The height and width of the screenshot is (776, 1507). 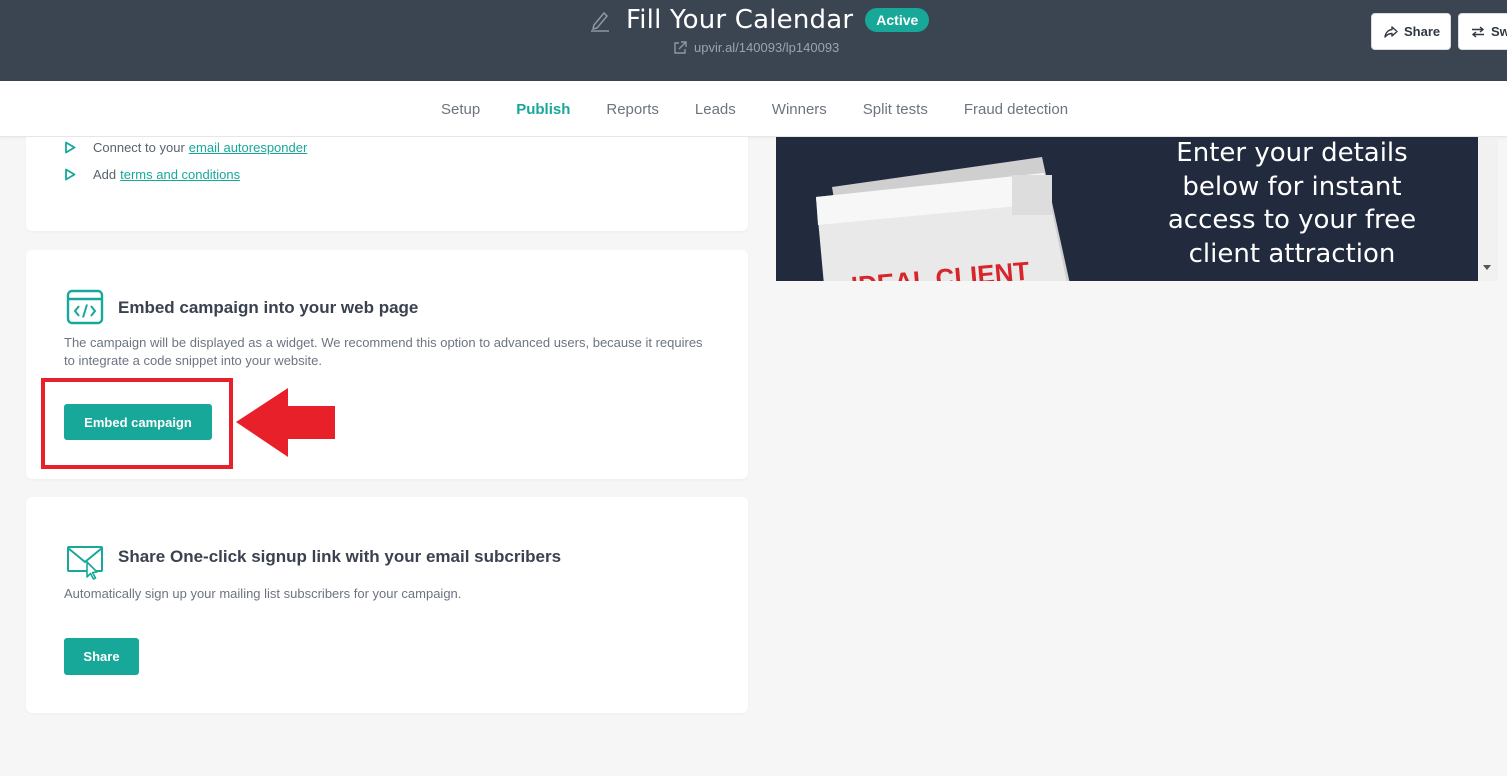 I want to click on checklist-item-text: Connect to your, so click(x=139, y=147).